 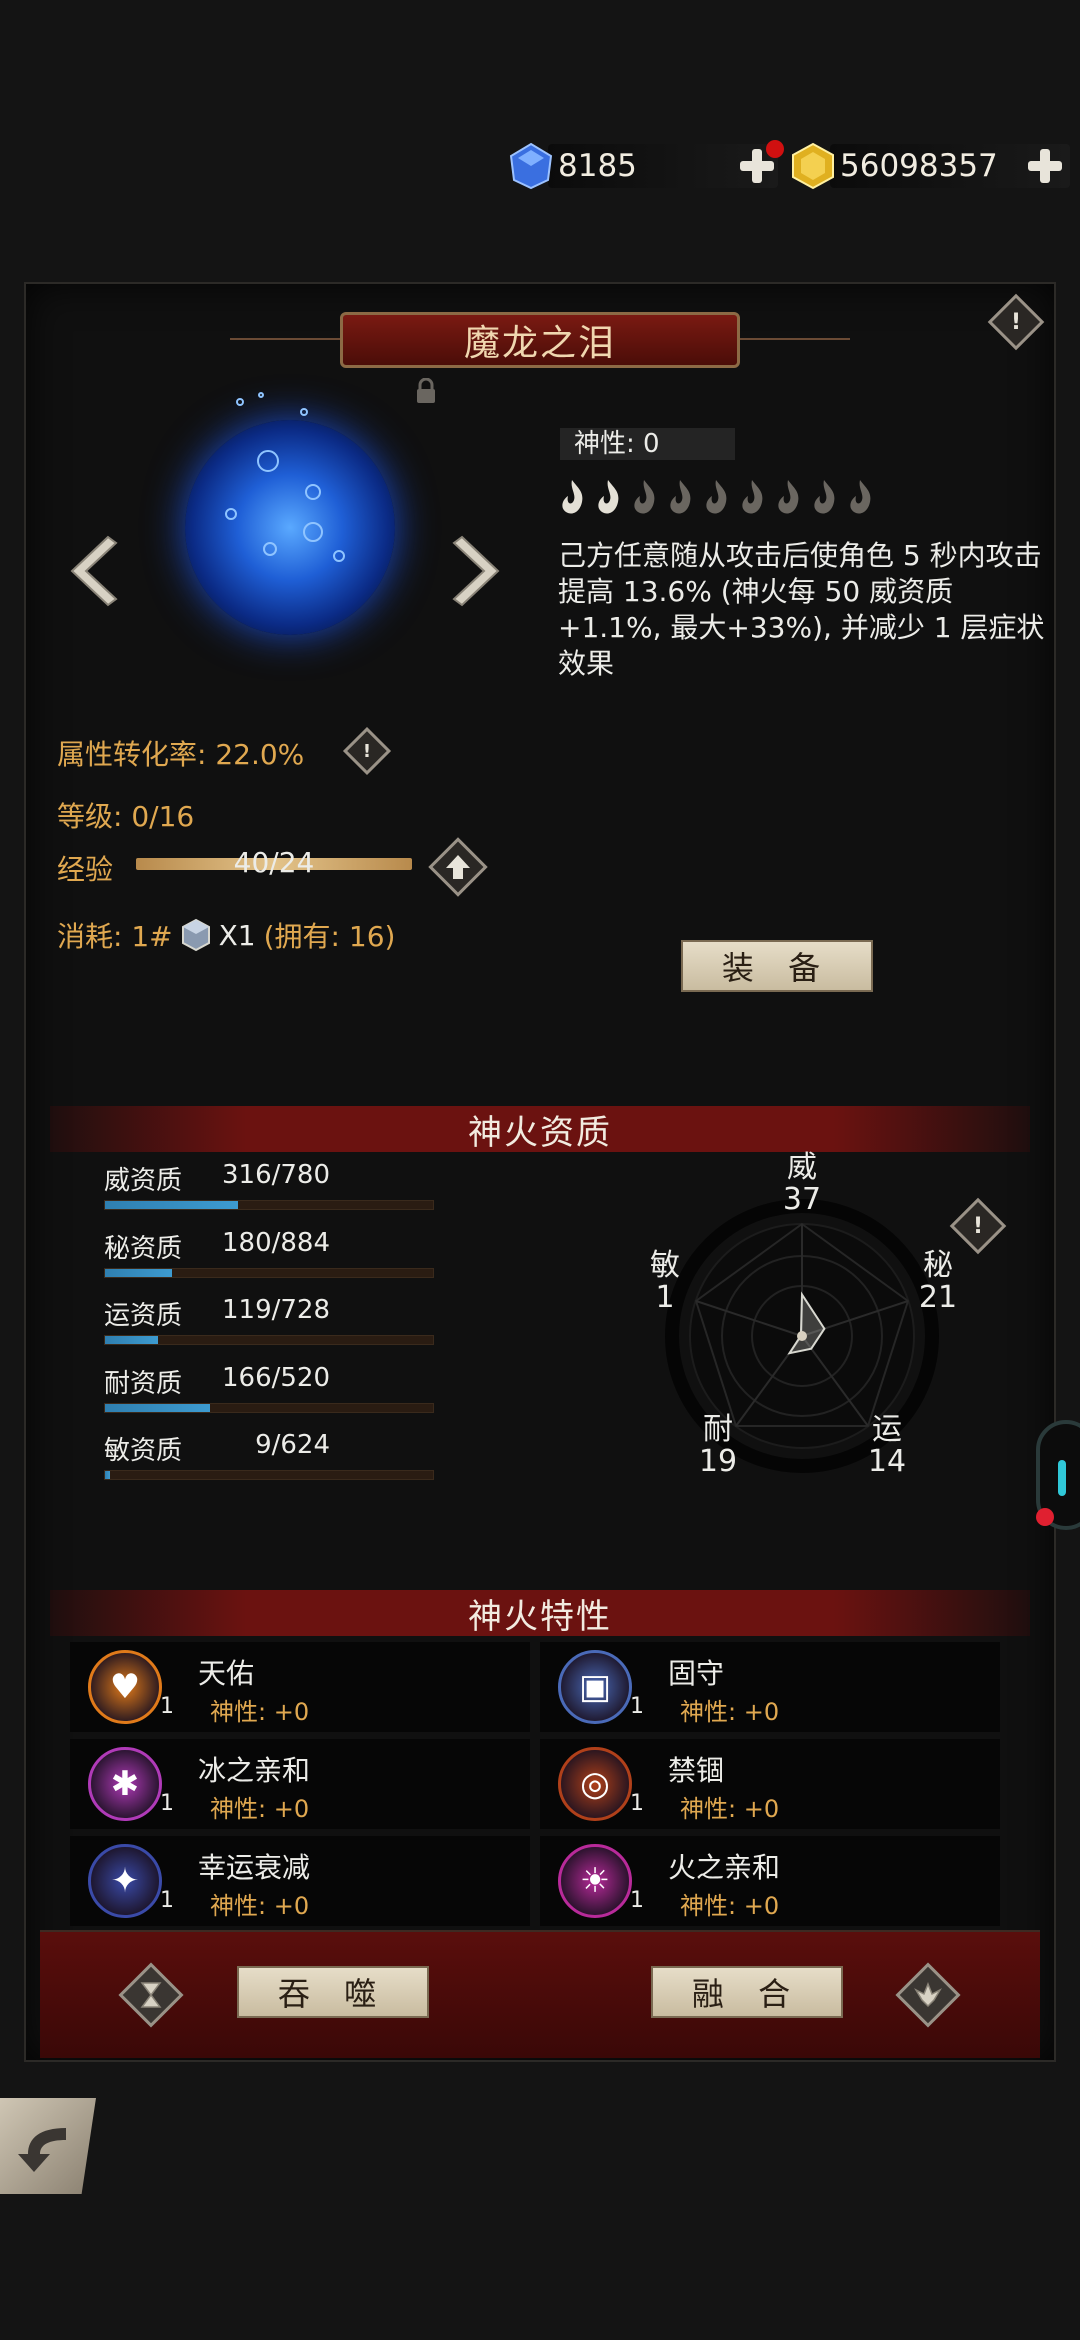 What do you see at coordinates (928, 1994) in the screenshot?
I see `fusion-wings-icon` at bounding box center [928, 1994].